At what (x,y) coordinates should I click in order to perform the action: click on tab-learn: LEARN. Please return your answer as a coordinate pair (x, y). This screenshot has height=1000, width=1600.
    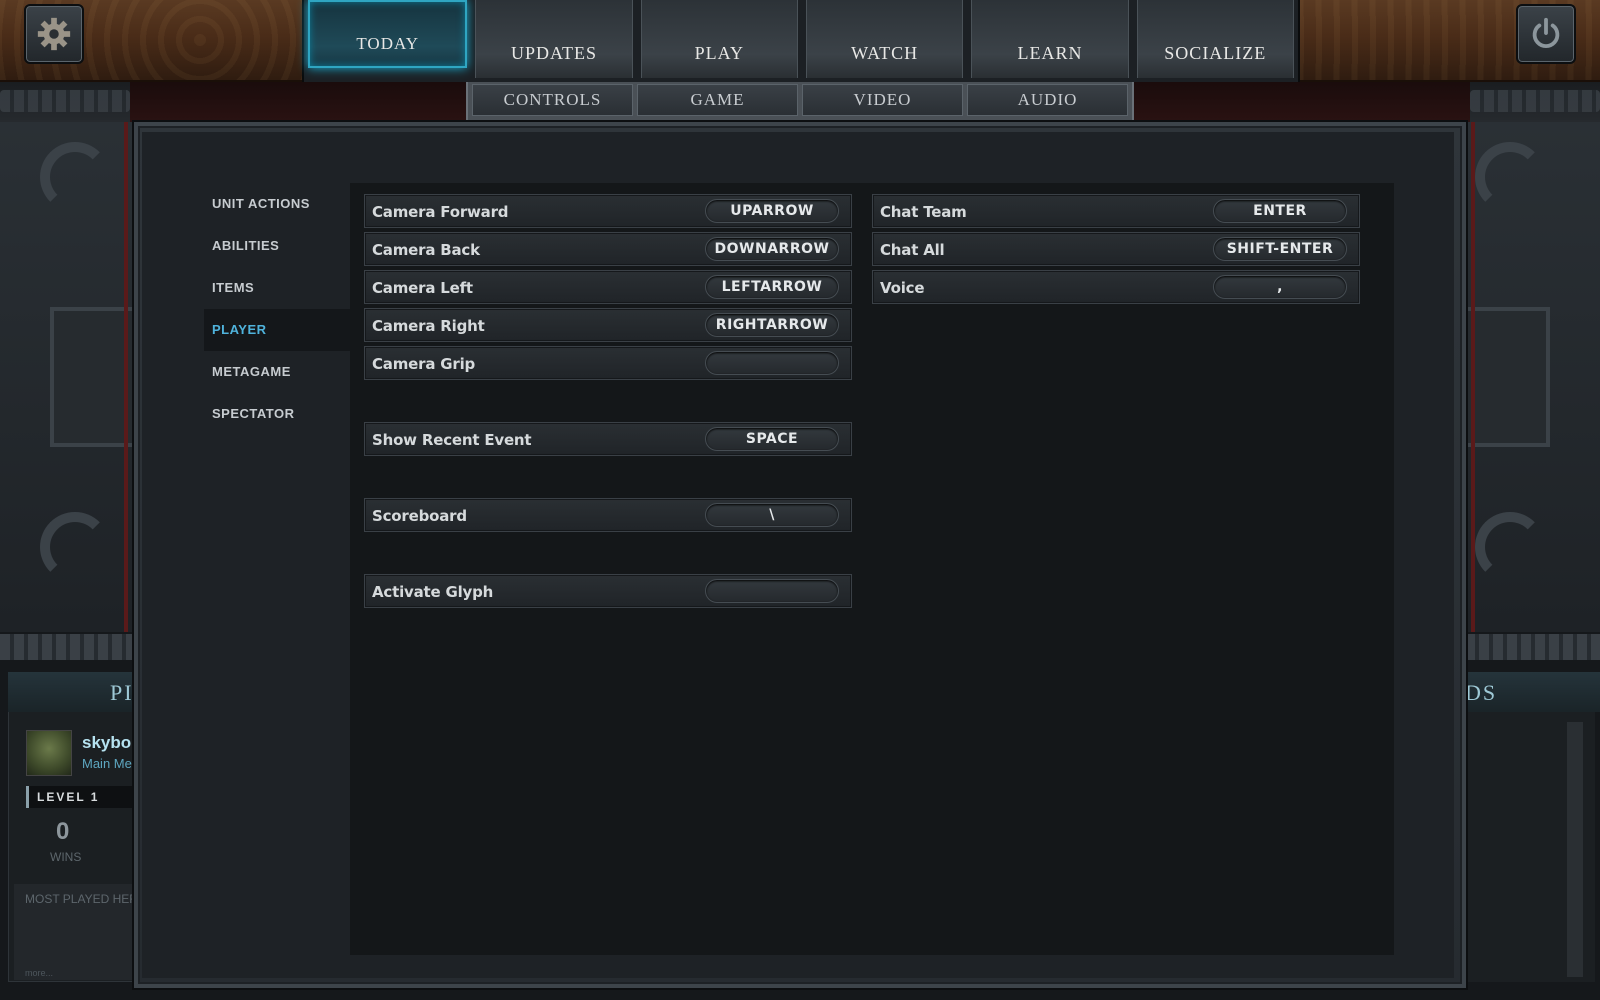
    Looking at the image, I should click on (1050, 39).